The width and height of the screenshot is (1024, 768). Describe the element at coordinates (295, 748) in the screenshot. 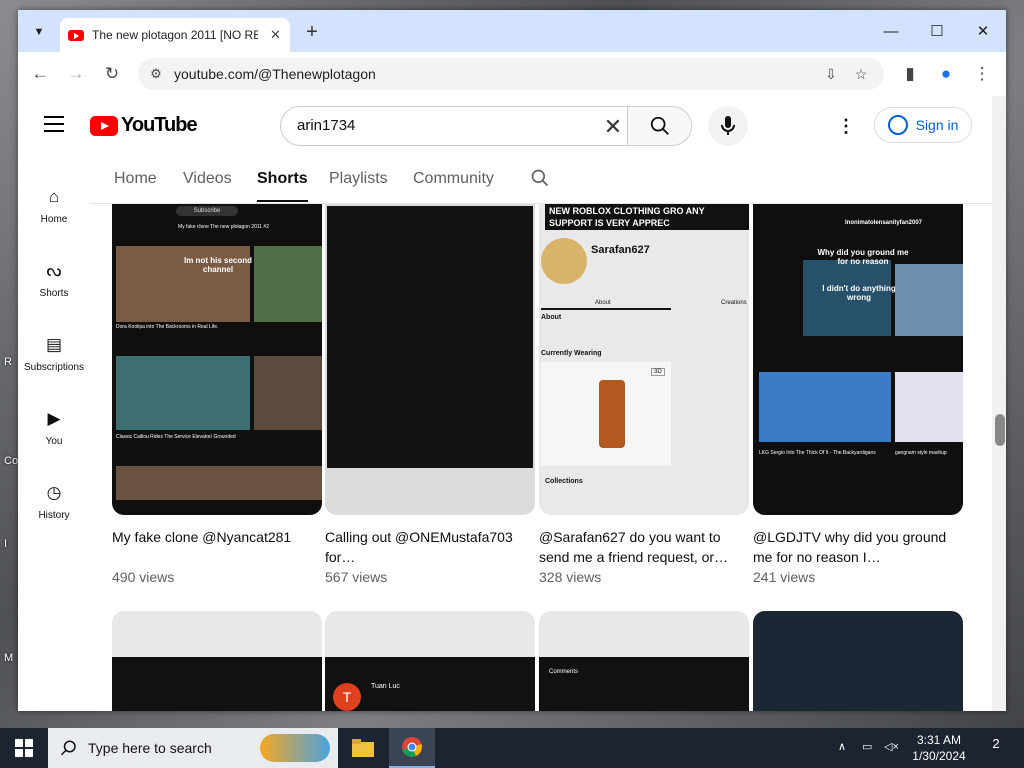

I see `search-highlight-icon` at that location.